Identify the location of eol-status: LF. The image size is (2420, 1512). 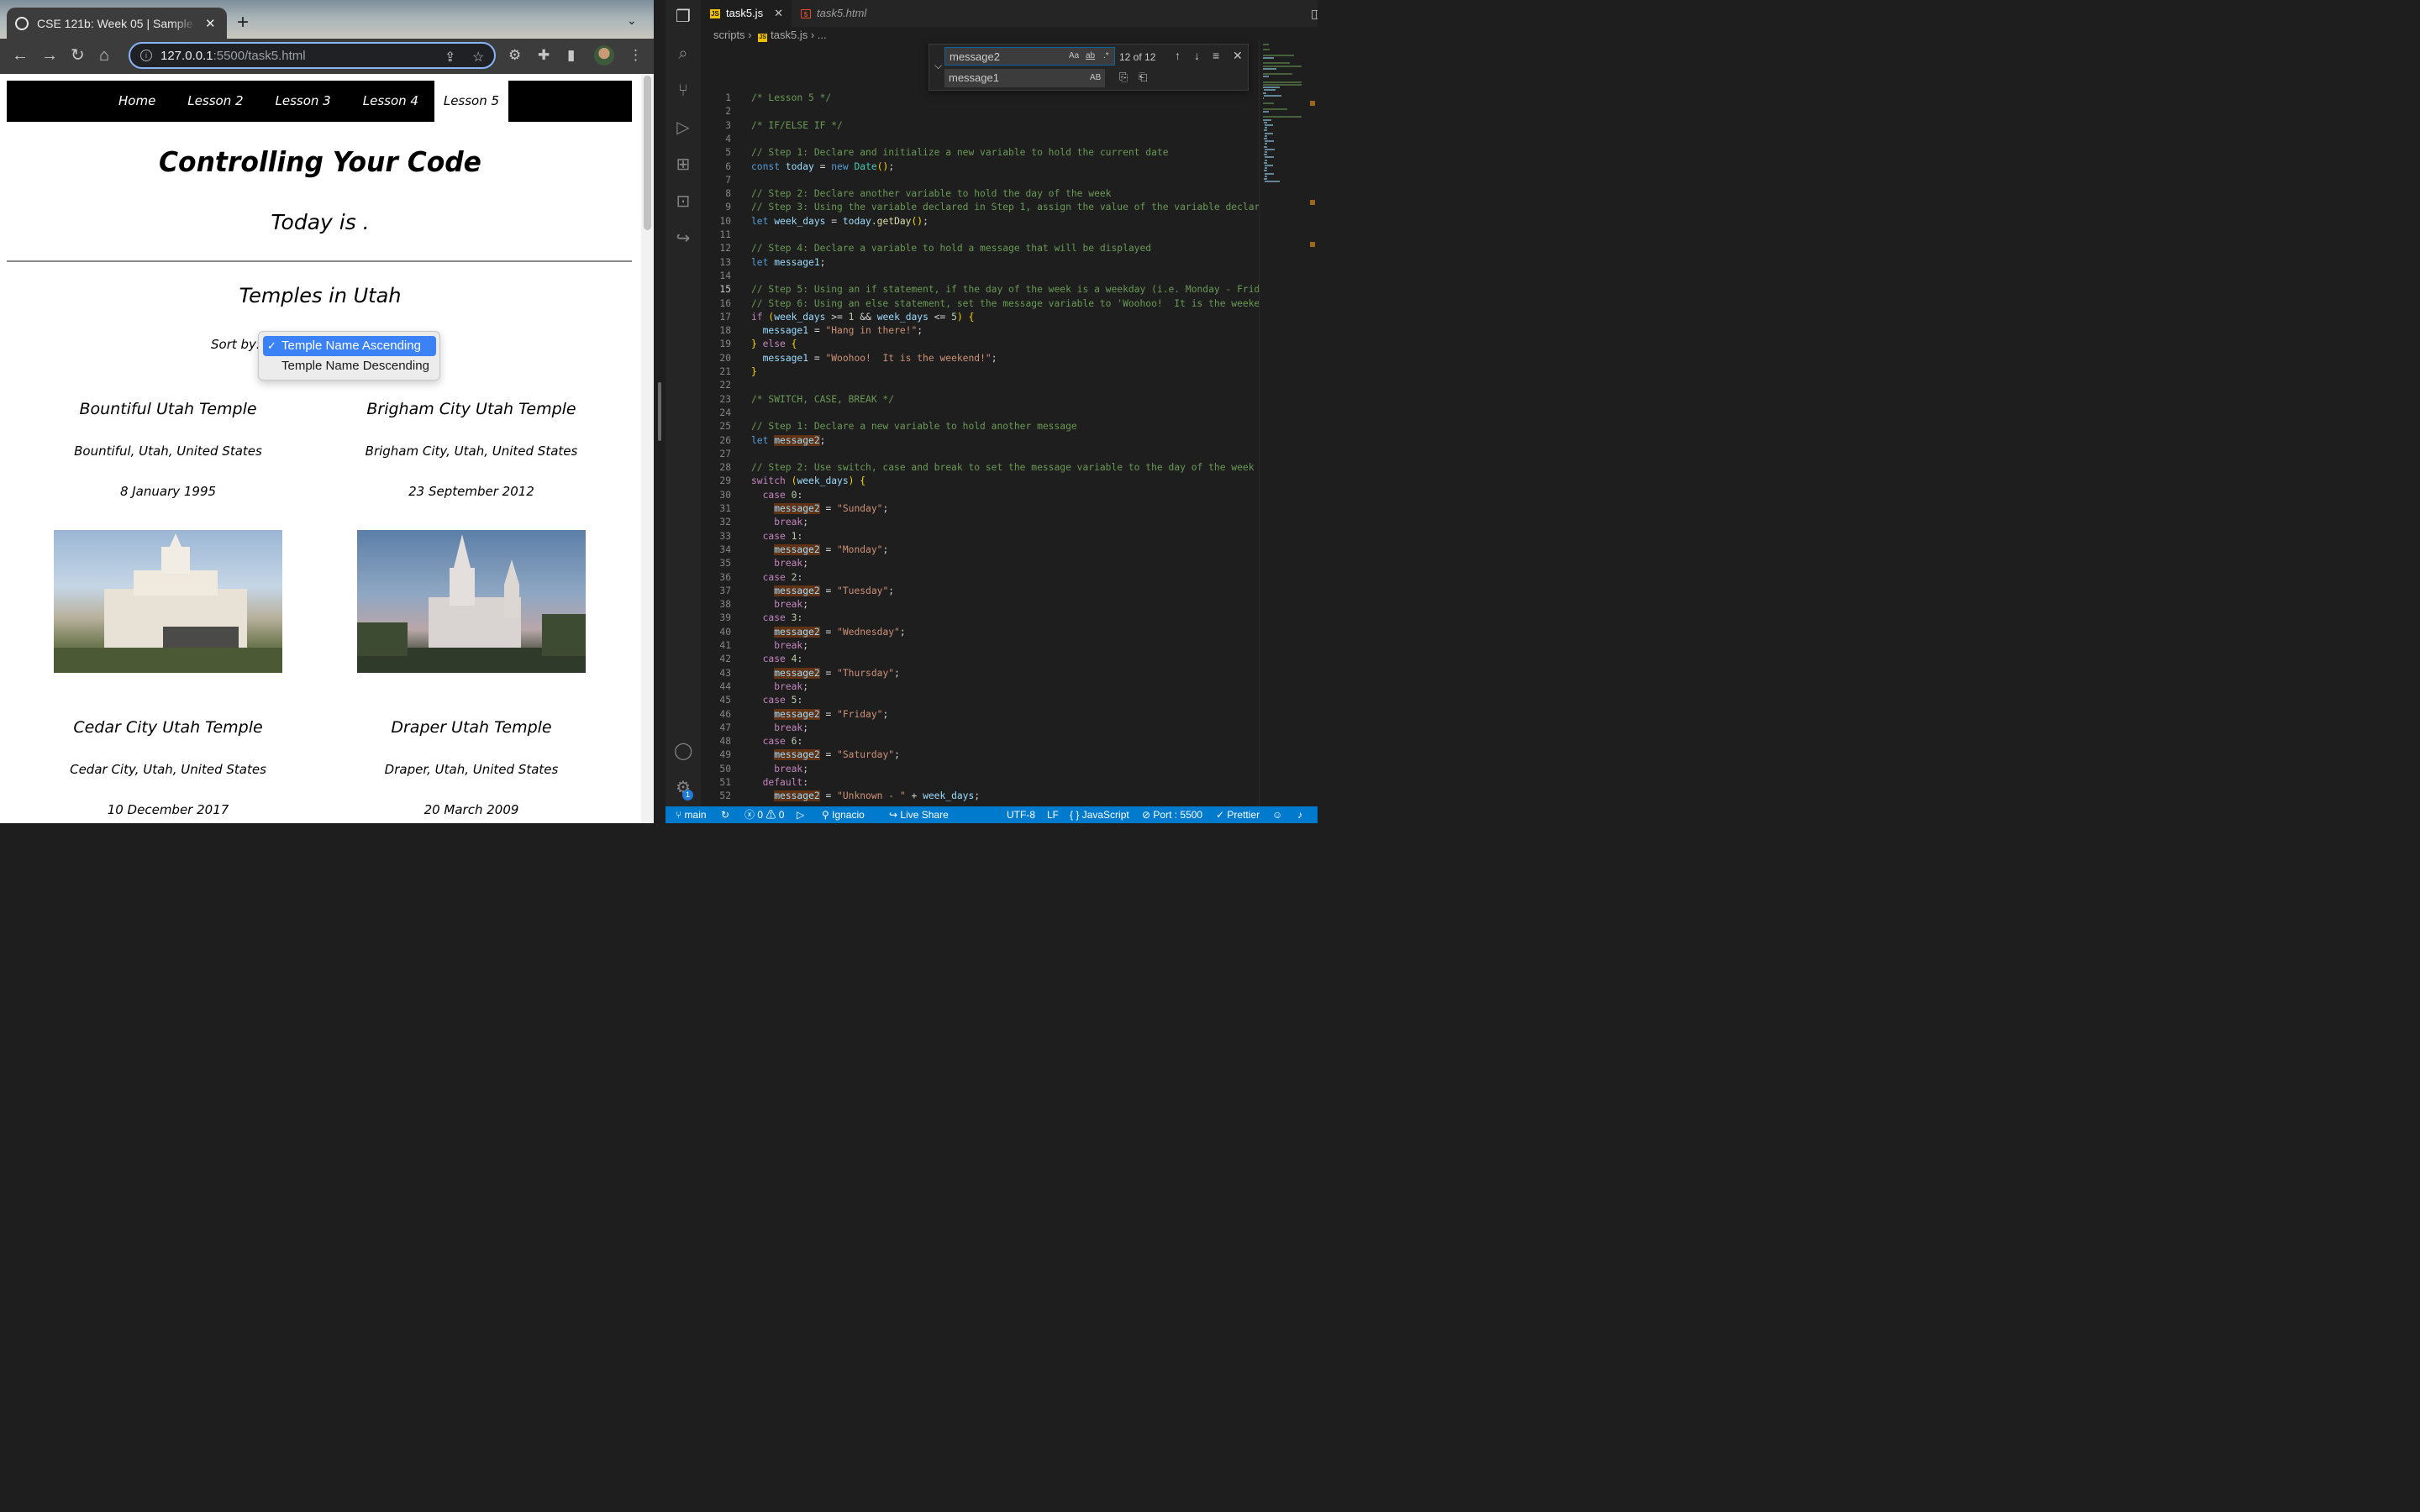
(1053, 814).